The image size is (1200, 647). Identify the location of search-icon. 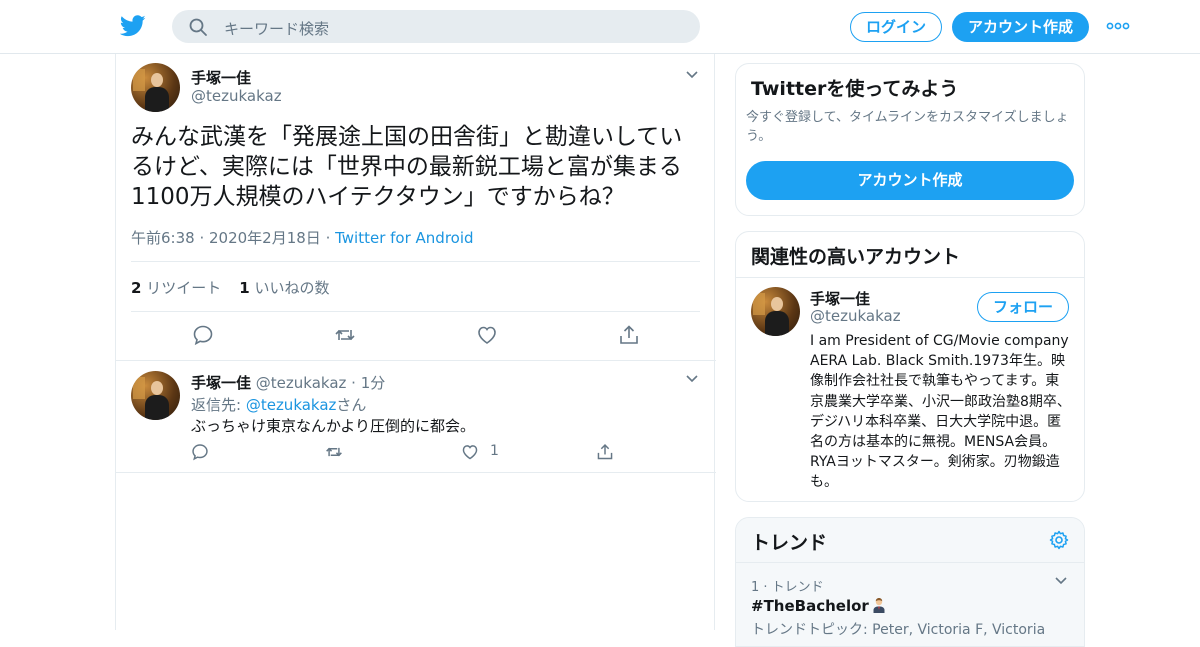
(198, 27).